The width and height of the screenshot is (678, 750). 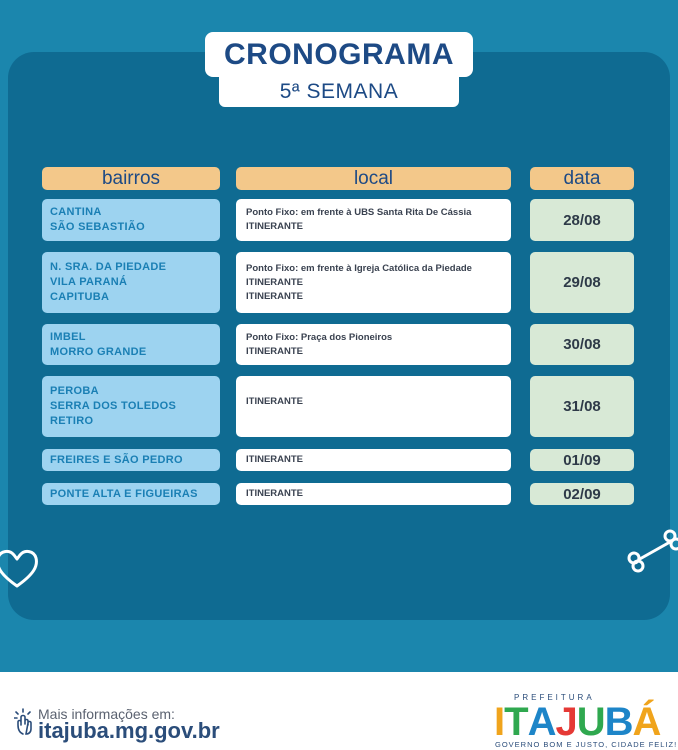 What do you see at coordinates (131, 344) in the screenshot?
I see `table-row-3-bairros: IMBEL MORRO GRANDE` at bounding box center [131, 344].